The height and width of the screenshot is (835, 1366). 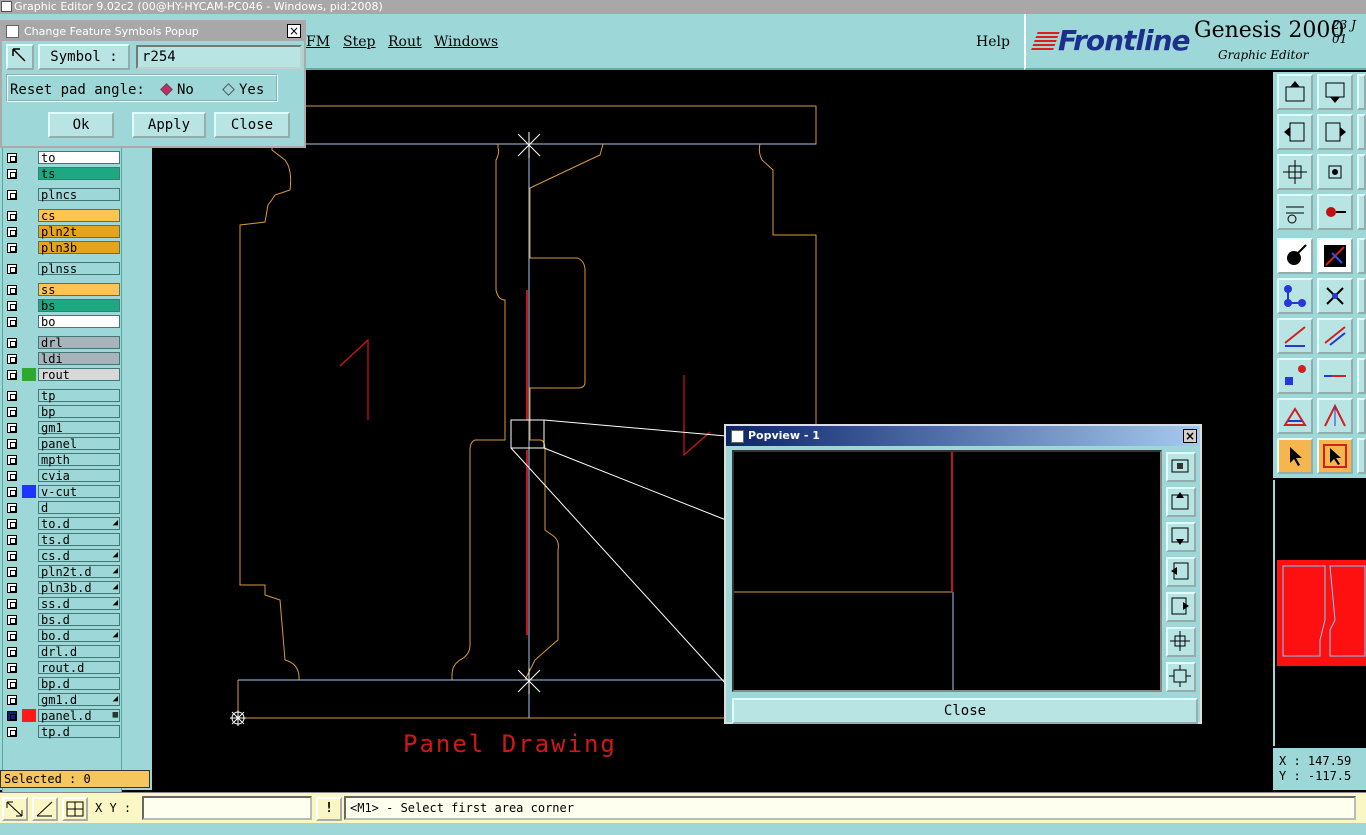 What do you see at coordinates (1295, 376) in the screenshot?
I see `resize-button` at bounding box center [1295, 376].